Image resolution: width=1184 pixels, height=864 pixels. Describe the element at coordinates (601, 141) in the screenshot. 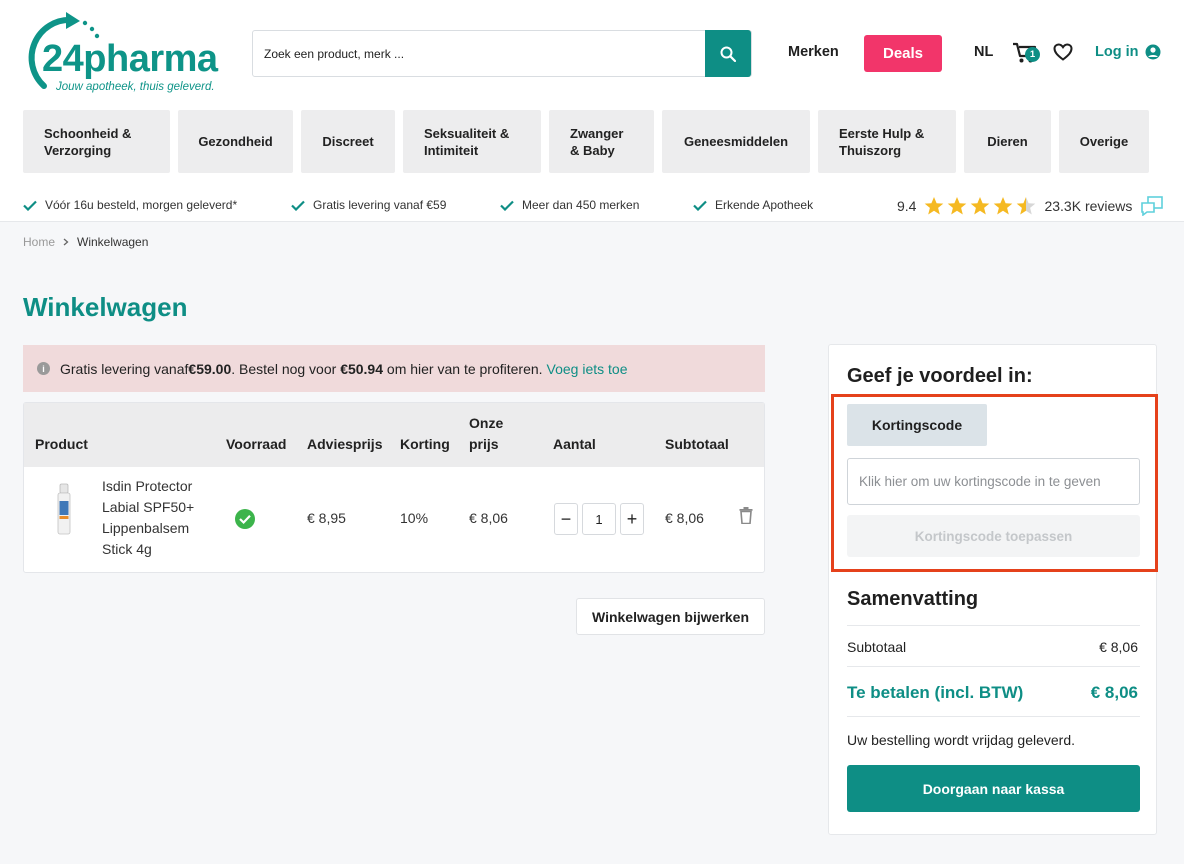

I see `category-item: Zwanger & Baby` at that location.